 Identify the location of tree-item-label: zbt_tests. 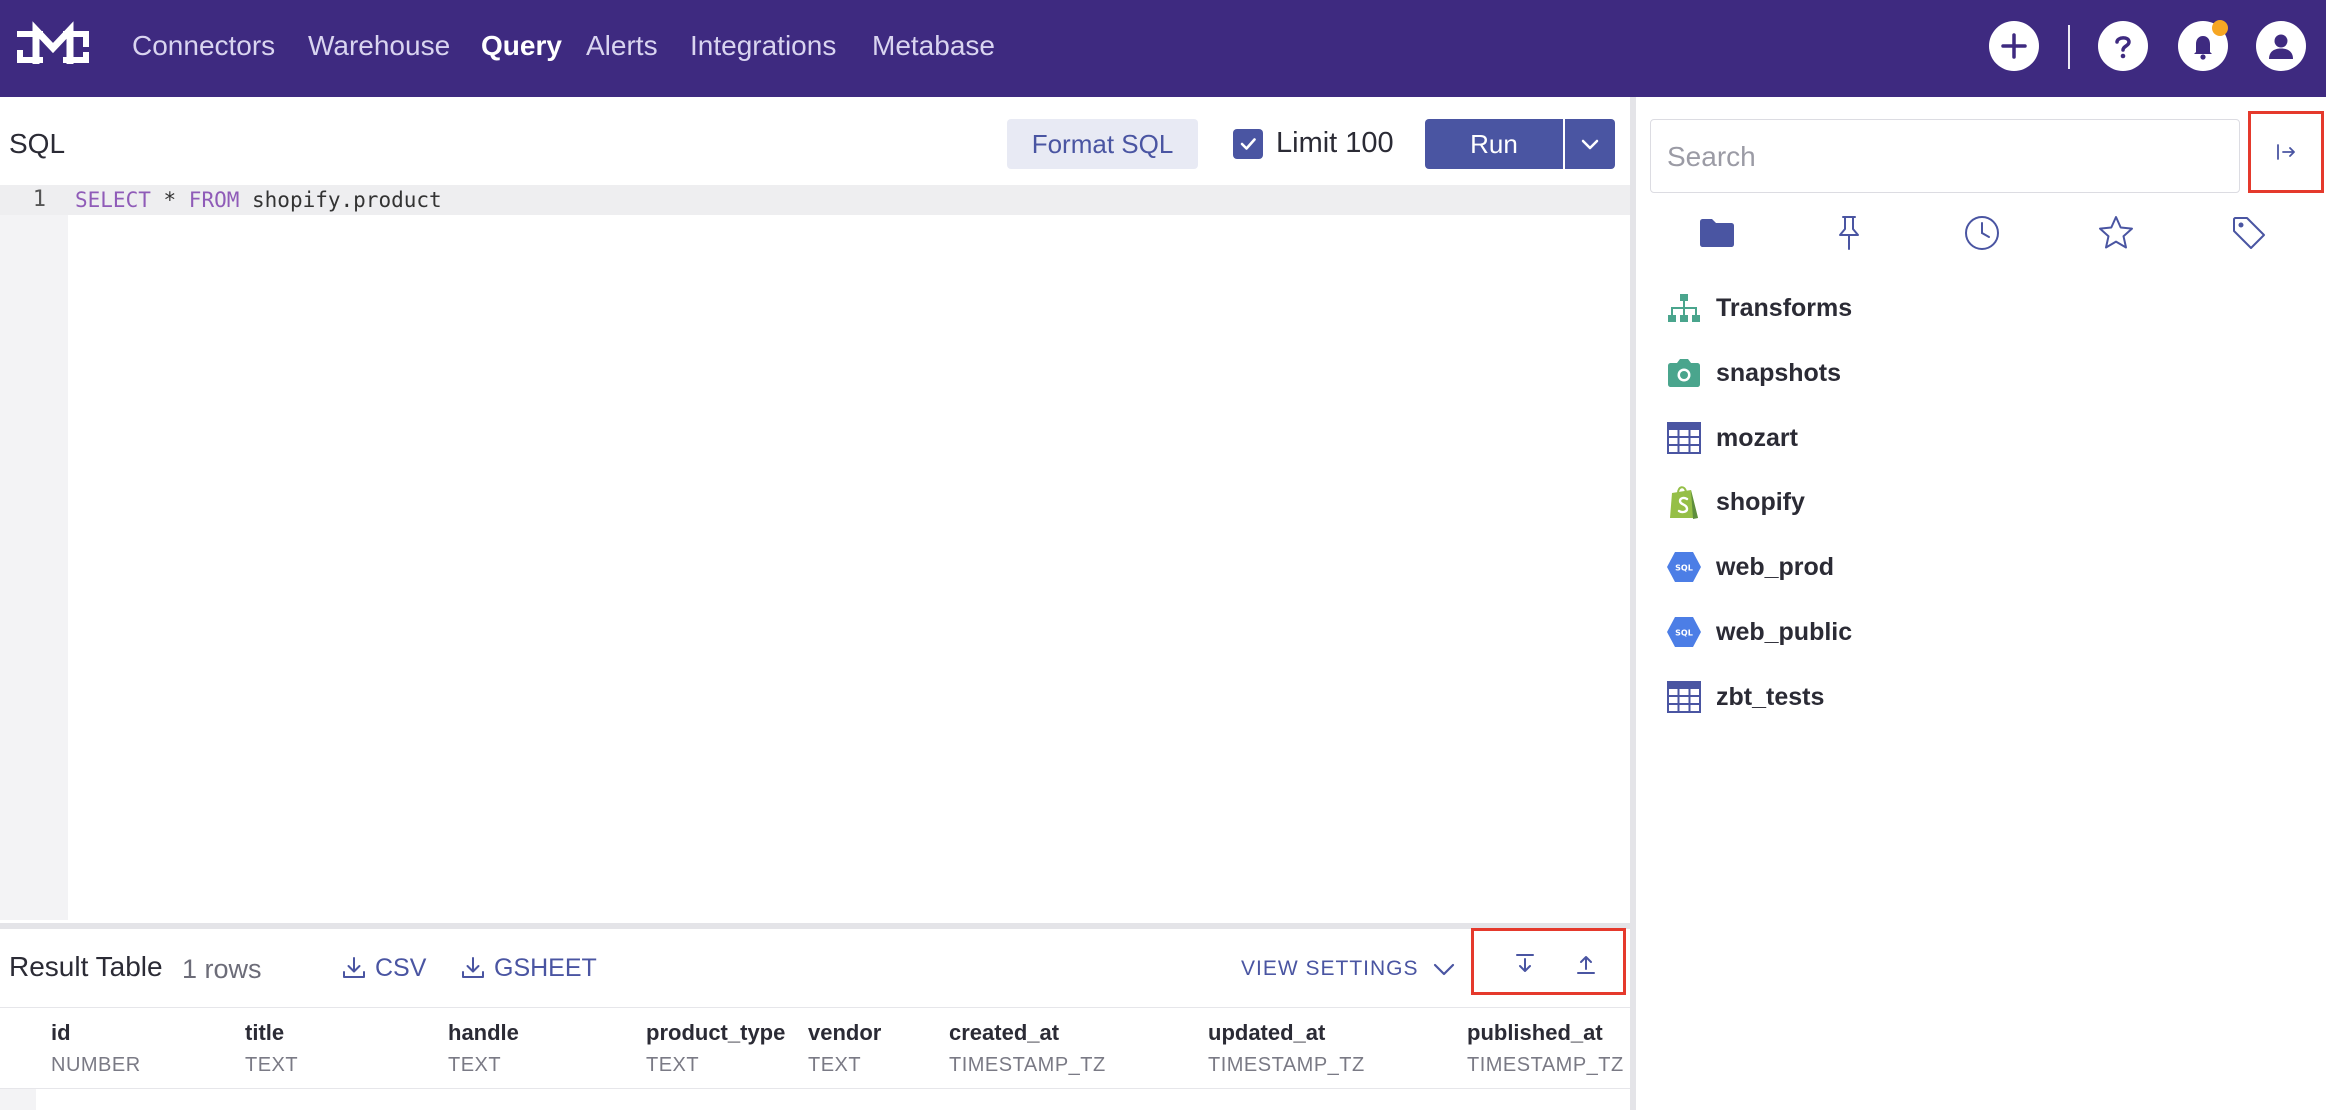
(1770, 697).